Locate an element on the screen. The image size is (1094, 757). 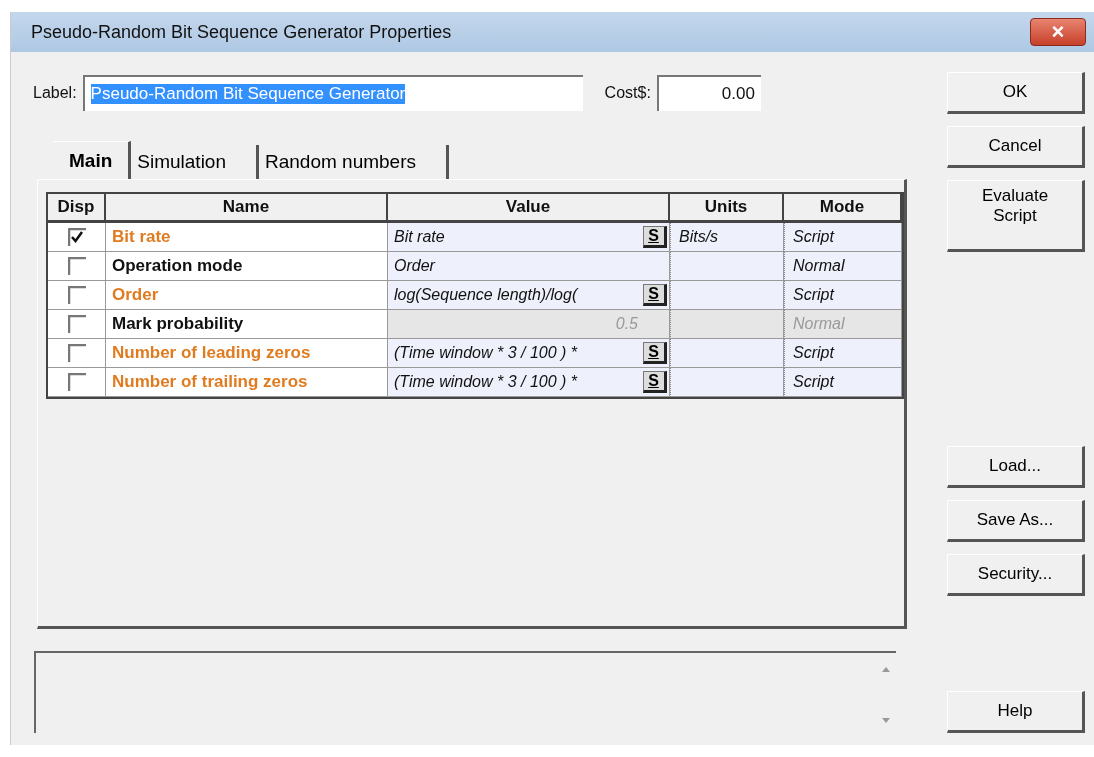
dialog-button: OK is located at coordinates (1016, 93).